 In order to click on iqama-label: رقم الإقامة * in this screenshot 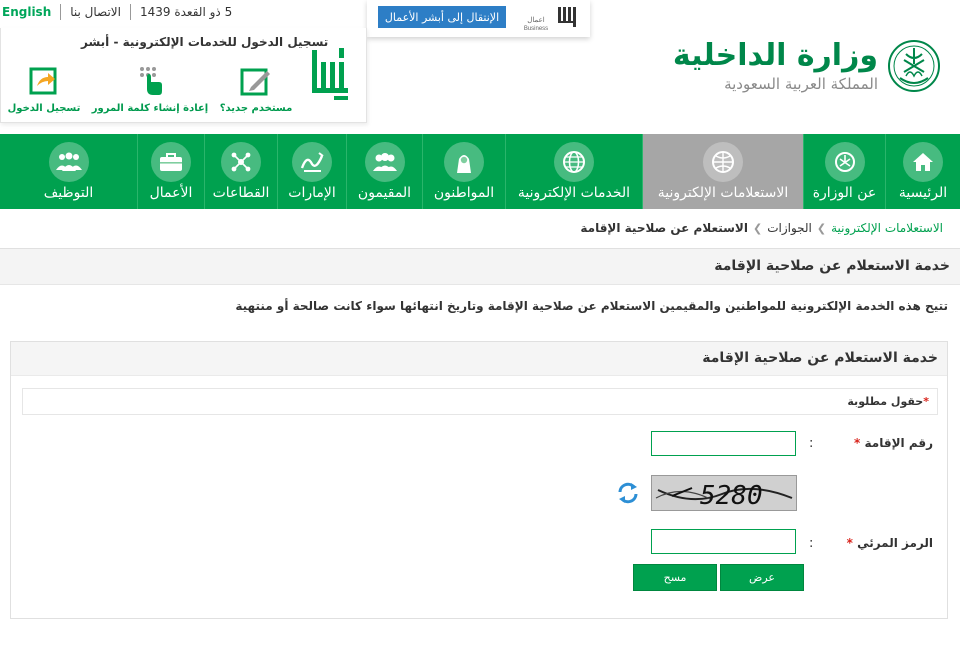, I will do `click(893, 443)`.